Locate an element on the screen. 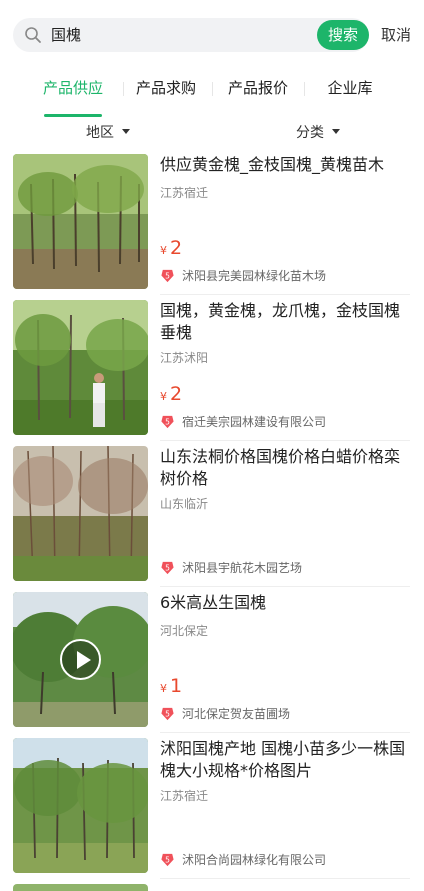 This screenshot has width=424, height=891. company-name: 沭阳合尚园林绿化有限公司 is located at coordinates (254, 860).